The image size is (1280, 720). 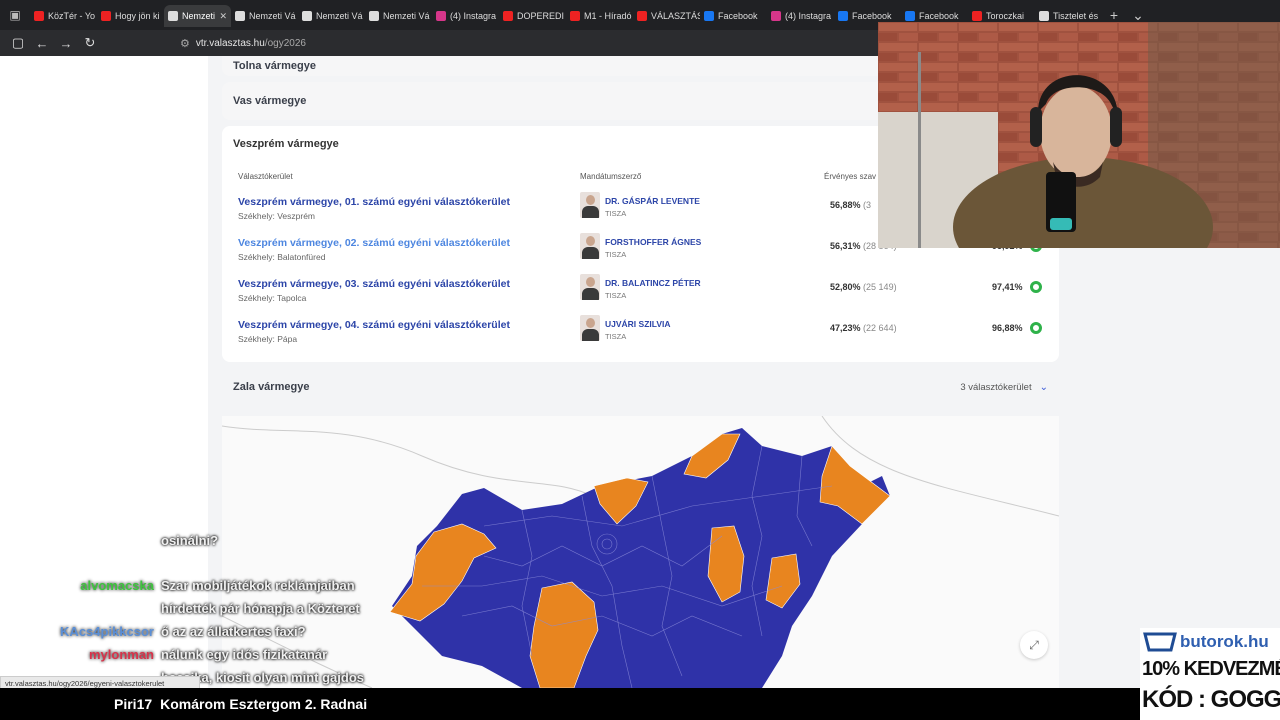 I want to click on browser-tab: Facebook, so click(x=733, y=16).